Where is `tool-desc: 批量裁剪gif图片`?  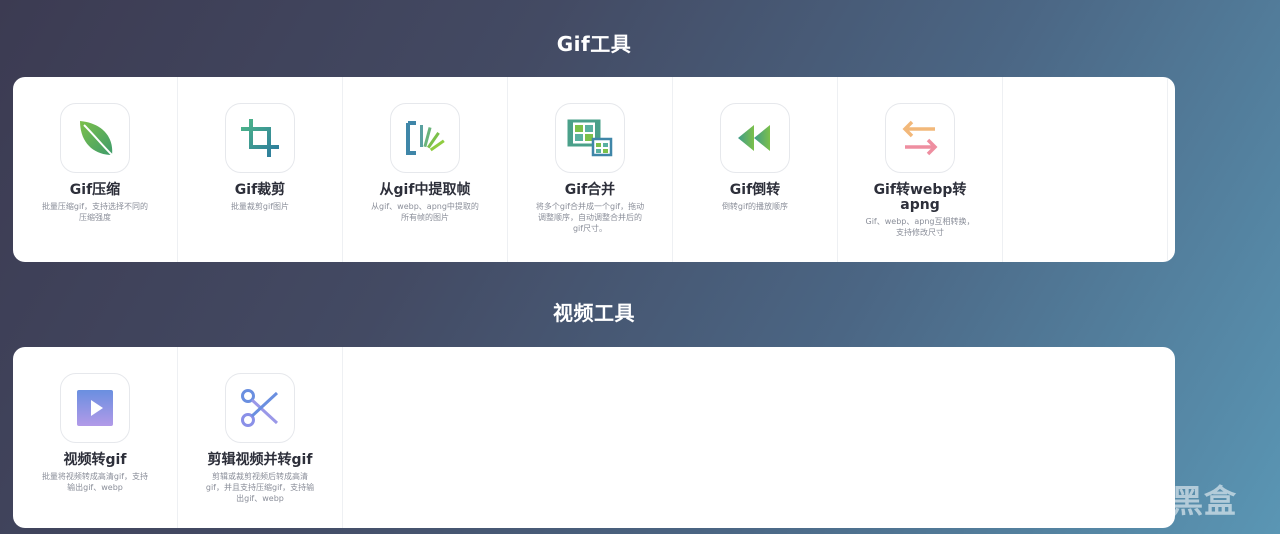
tool-desc: 批量裁剪gif图片 is located at coordinates (260, 206).